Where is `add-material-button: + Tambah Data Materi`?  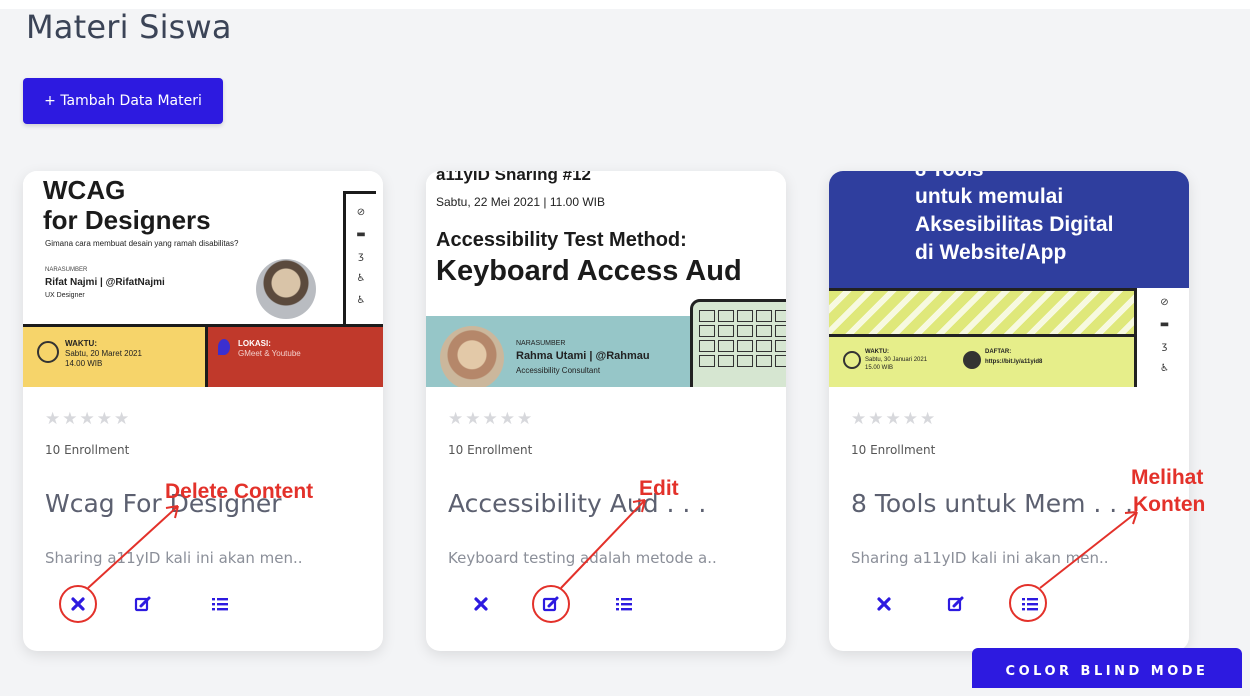 add-material-button: + Tambah Data Materi is located at coordinates (123, 101).